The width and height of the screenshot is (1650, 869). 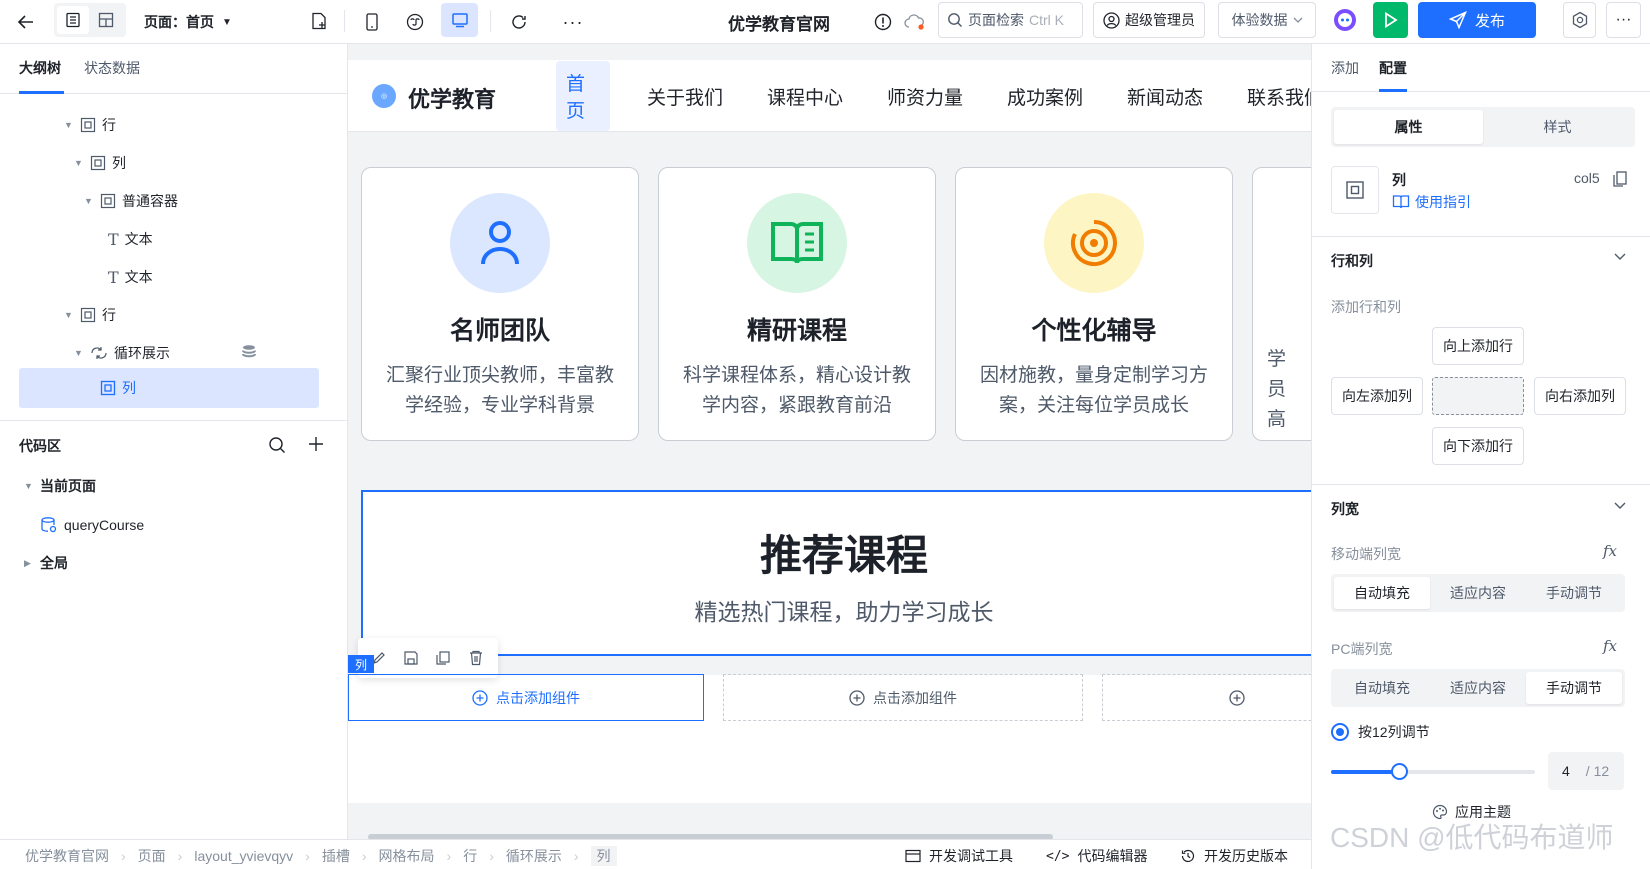 I want to click on section-row-col: 行和列, so click(x=1352, y=261).